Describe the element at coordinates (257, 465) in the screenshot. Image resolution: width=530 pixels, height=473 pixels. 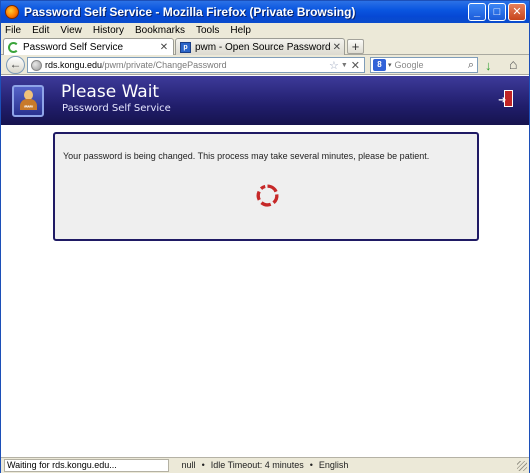
I see `footer-idle-timeout: Idle Timeout: 4 minutes` at that location.